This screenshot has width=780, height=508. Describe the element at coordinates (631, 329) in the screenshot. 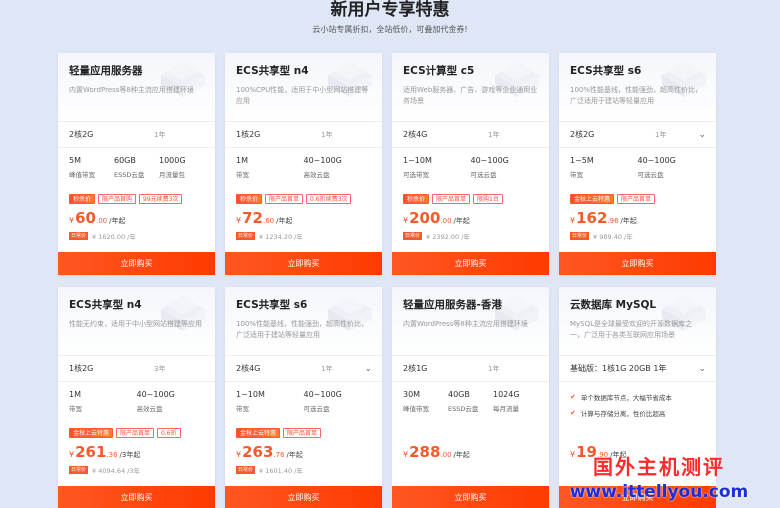

I see `card-description: MySQL是全球最受欢迎的开源数据库之一，广泛用于各类互联网应用场景` at that location.